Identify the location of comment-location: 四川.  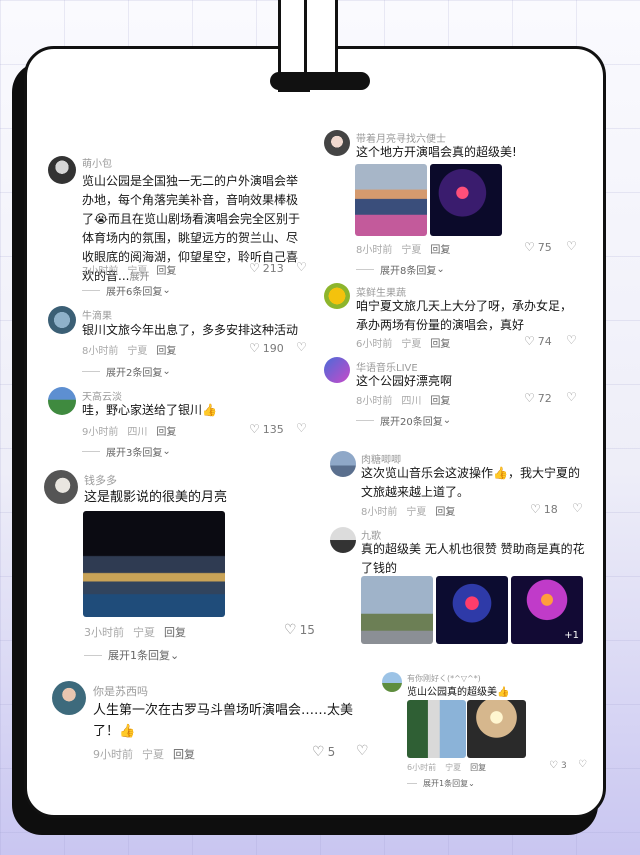
(137, 432).